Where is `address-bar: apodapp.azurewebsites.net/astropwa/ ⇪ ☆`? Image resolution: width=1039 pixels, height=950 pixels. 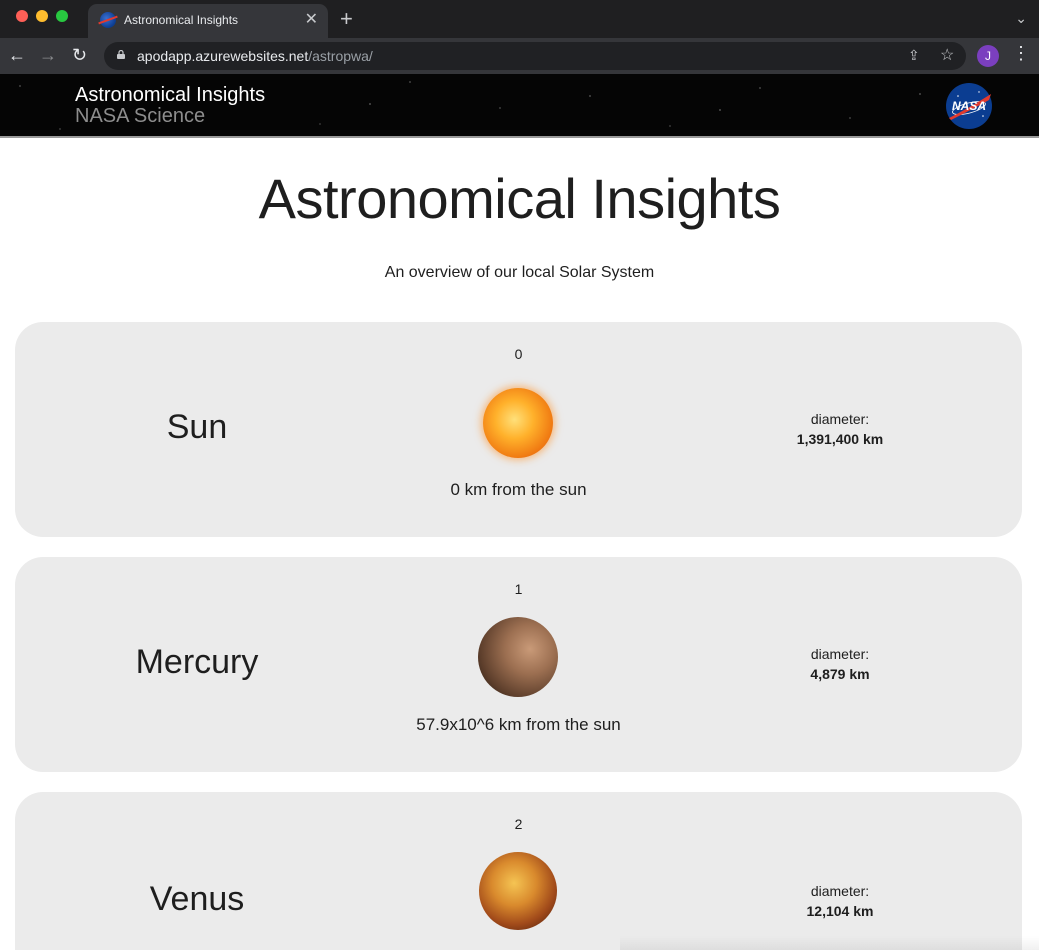 address-bar: apodapp.azurewebsites.net/astropwa/ ⇪ ☆ is located at coordinates (535, 56).